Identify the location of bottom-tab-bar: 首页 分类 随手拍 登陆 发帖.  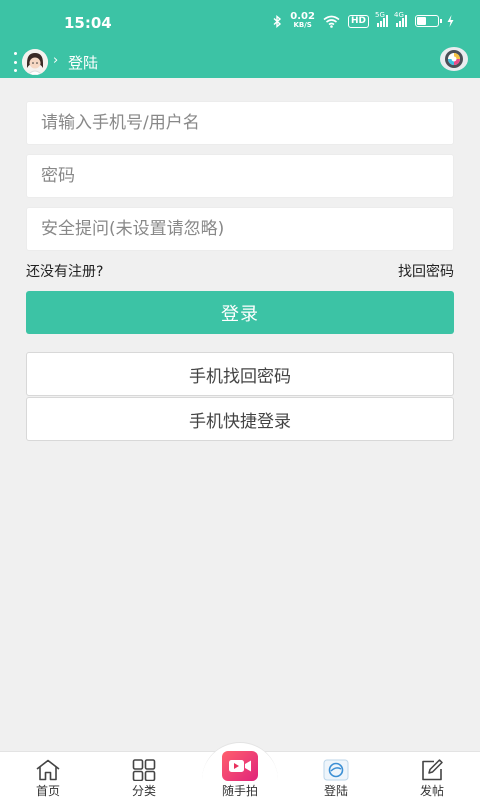
(240, 771).